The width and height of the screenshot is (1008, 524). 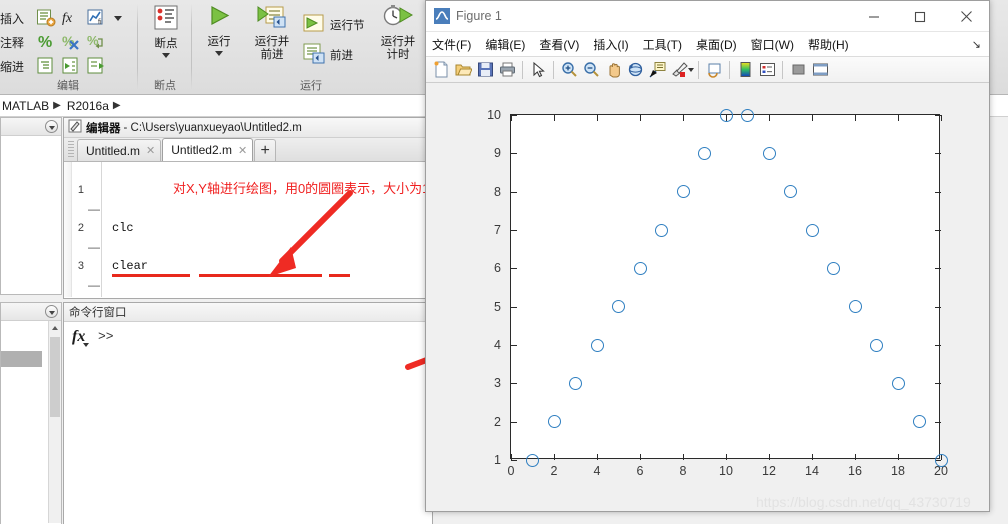 What do you see at coordinates (47, 66) in the screenshot?
I see `smart-indent-icon` at bounding box center [47, 66].